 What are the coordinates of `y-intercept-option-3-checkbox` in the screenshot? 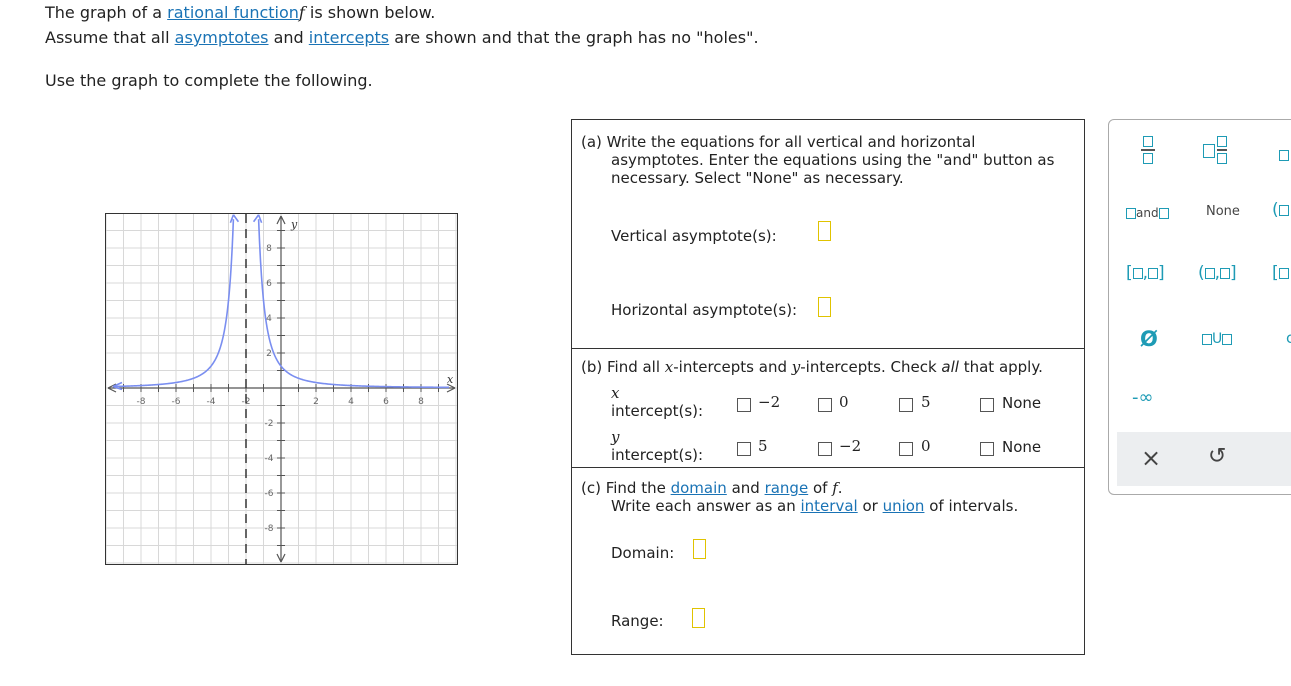 It's located at (906, 449).